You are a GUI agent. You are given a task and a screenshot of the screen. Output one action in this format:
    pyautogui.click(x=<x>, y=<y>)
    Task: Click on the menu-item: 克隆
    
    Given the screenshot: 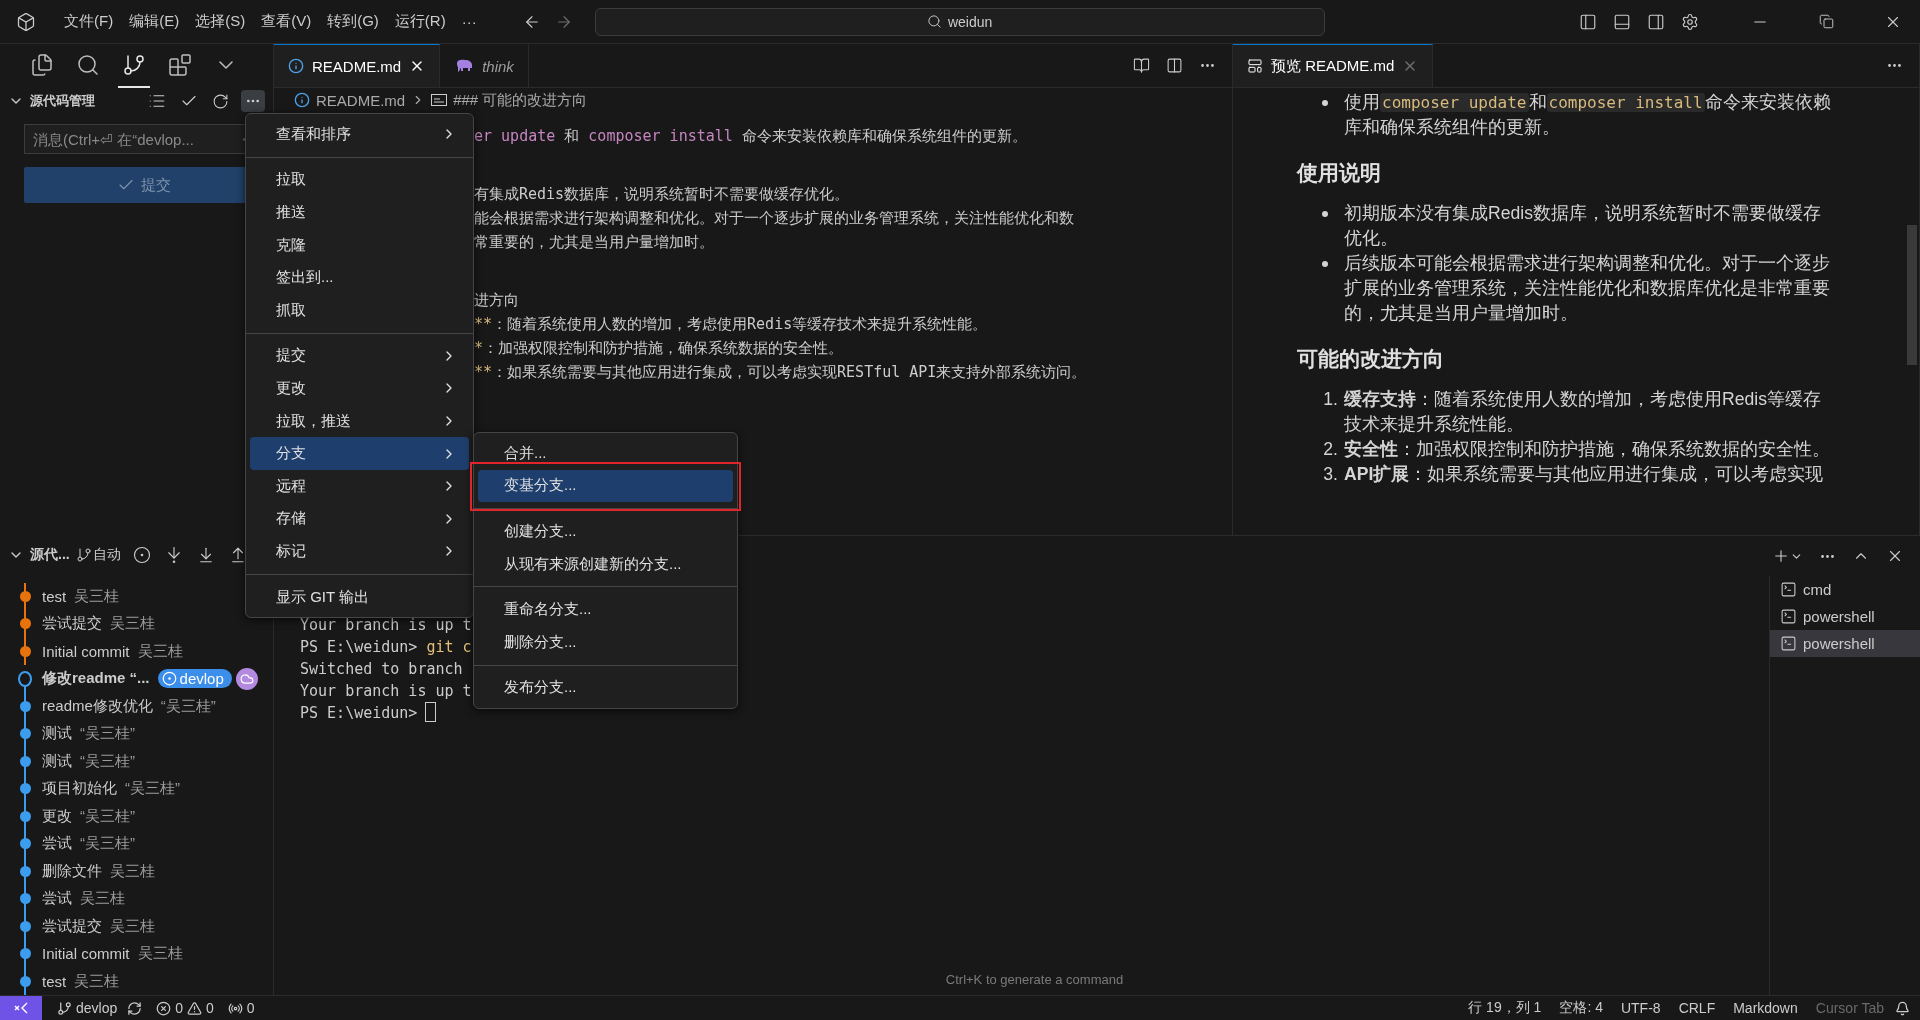 What is the action you would take?
    pyautogui.click(x=359, y=245)
    